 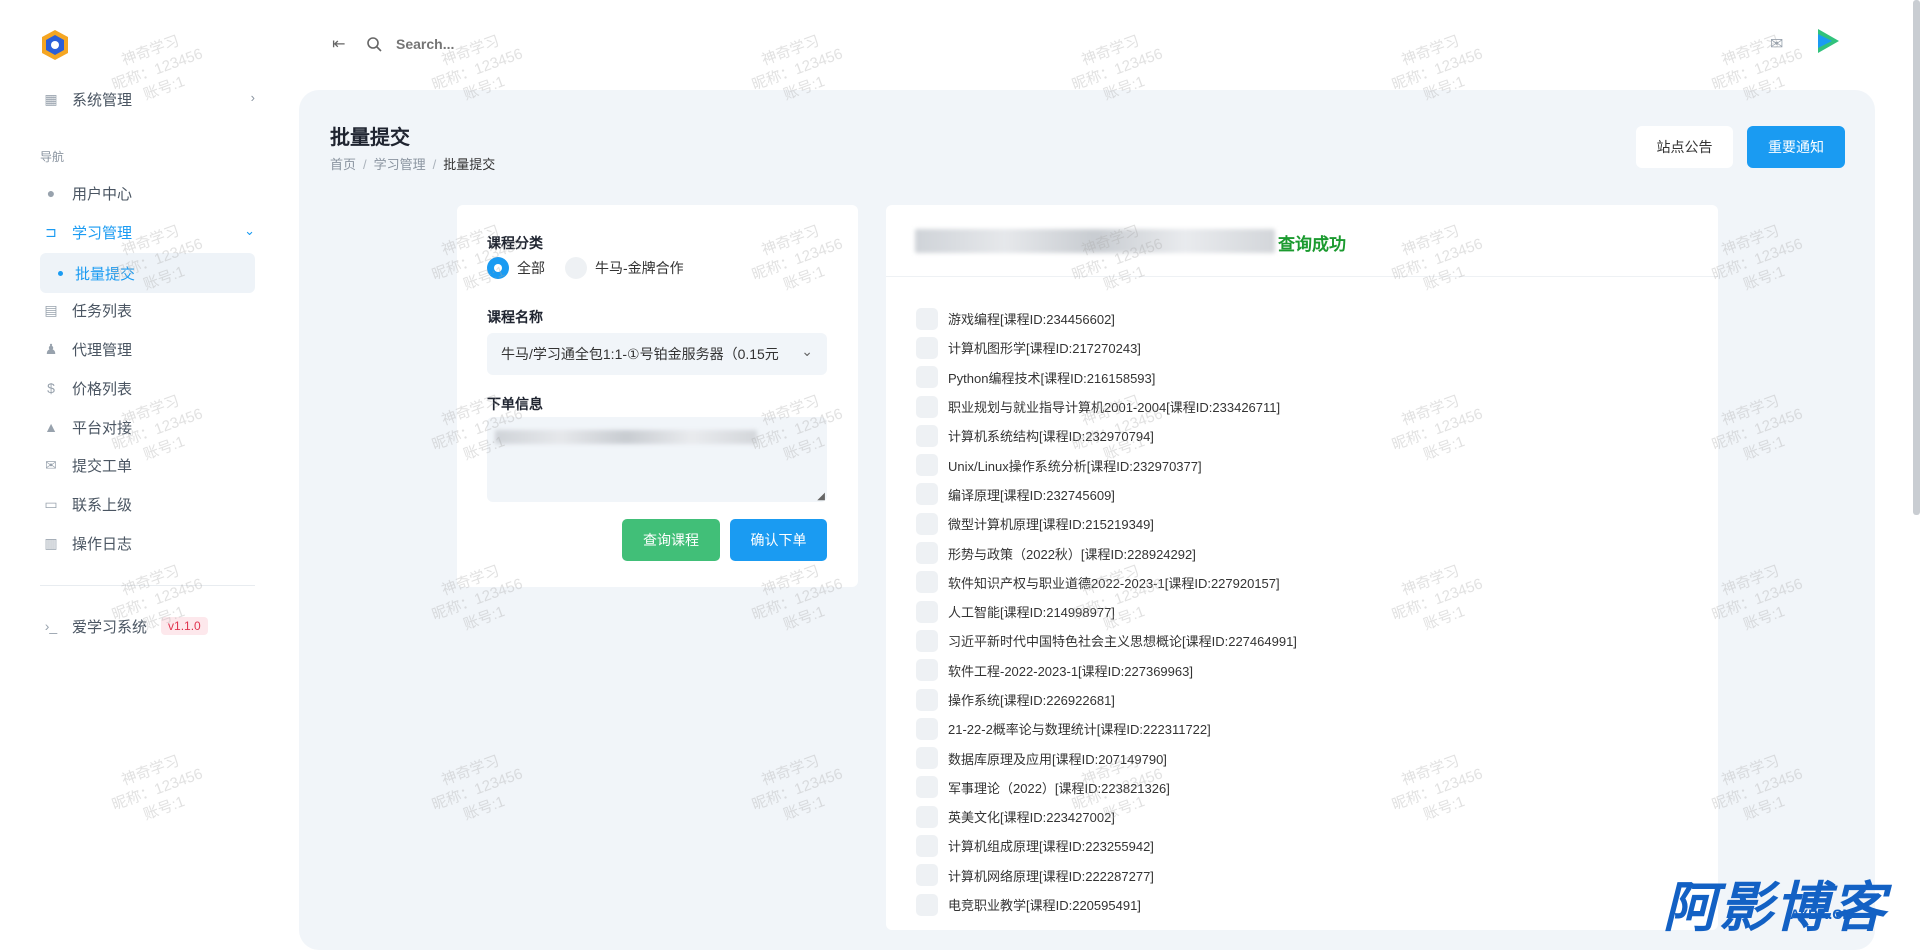 I want to click on sidebar-item-ticket: ✉ 提交工单, so click(x=147, y=465).